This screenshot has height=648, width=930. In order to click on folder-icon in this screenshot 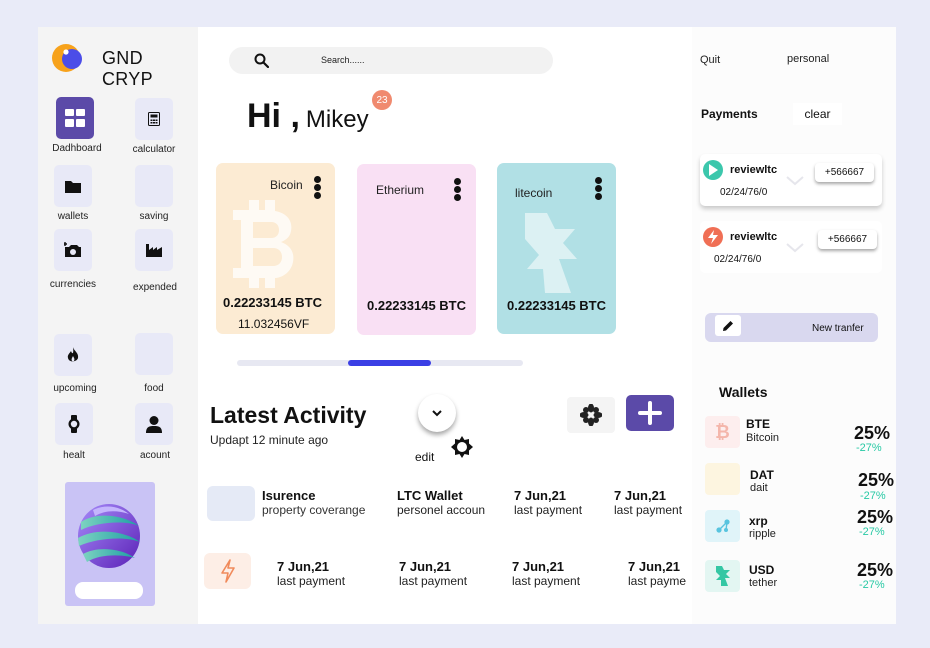, I will do `click(73, 186)`.